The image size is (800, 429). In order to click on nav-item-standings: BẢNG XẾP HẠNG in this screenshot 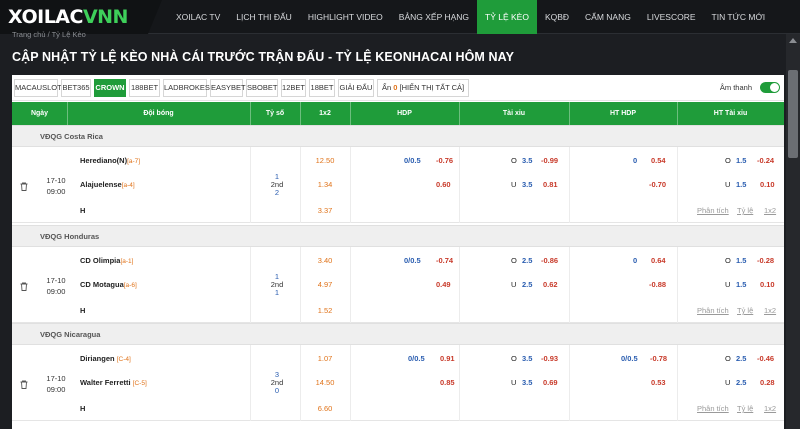, I will do `click(434, 17)`.